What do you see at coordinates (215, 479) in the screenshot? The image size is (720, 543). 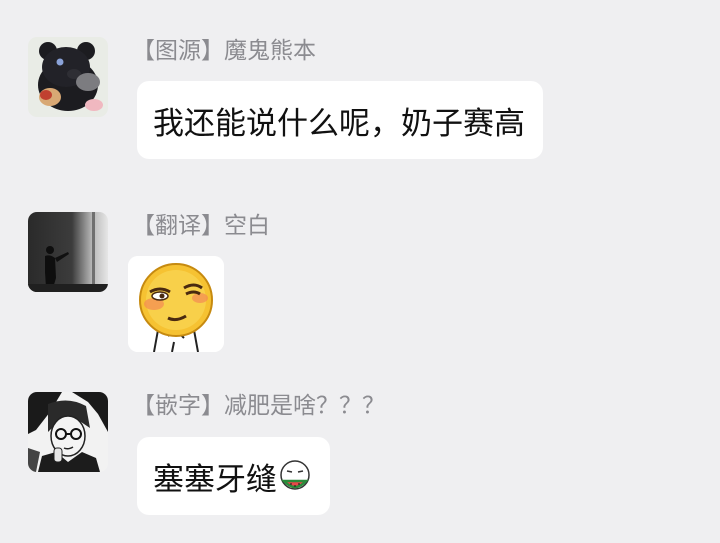 I see `message-text: 塞塞牙缝` at bounding box center [215, 479].